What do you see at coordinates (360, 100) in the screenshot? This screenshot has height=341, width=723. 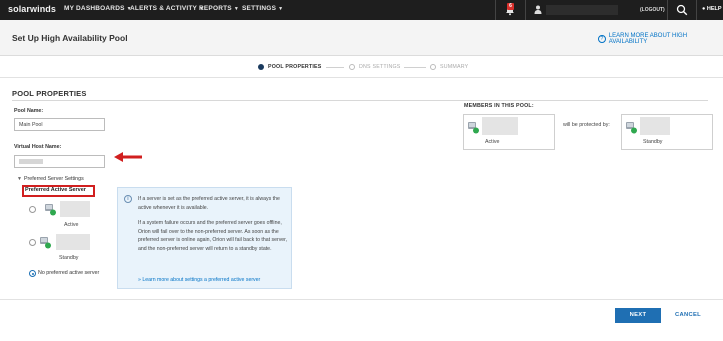 I see `section-divider` at bounding box center [360, 100].